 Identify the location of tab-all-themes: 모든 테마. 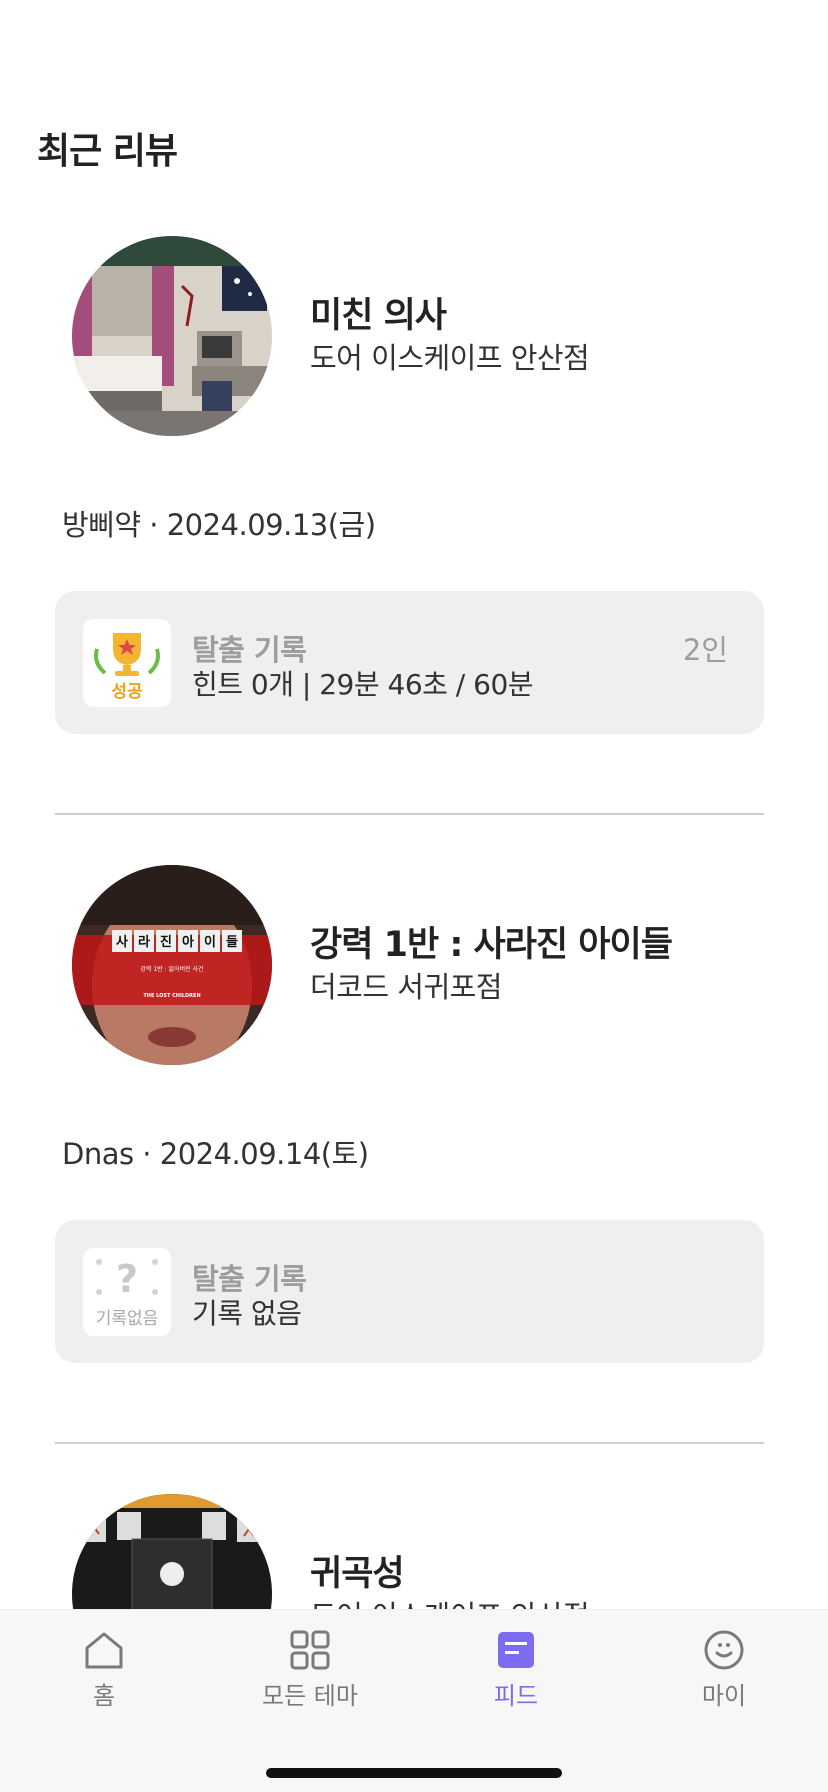
(310, 1669).